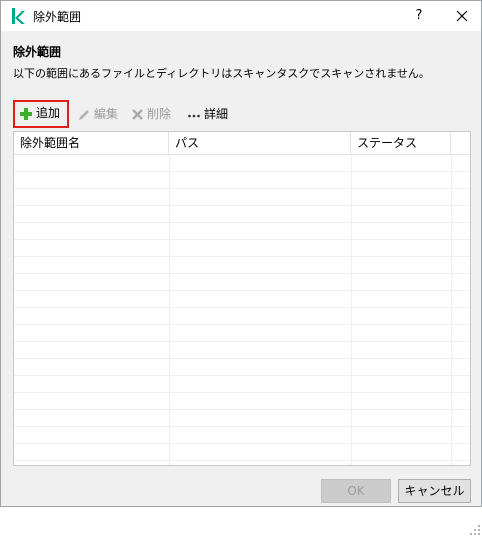  I want to click on x-icon, so click(137, 114).